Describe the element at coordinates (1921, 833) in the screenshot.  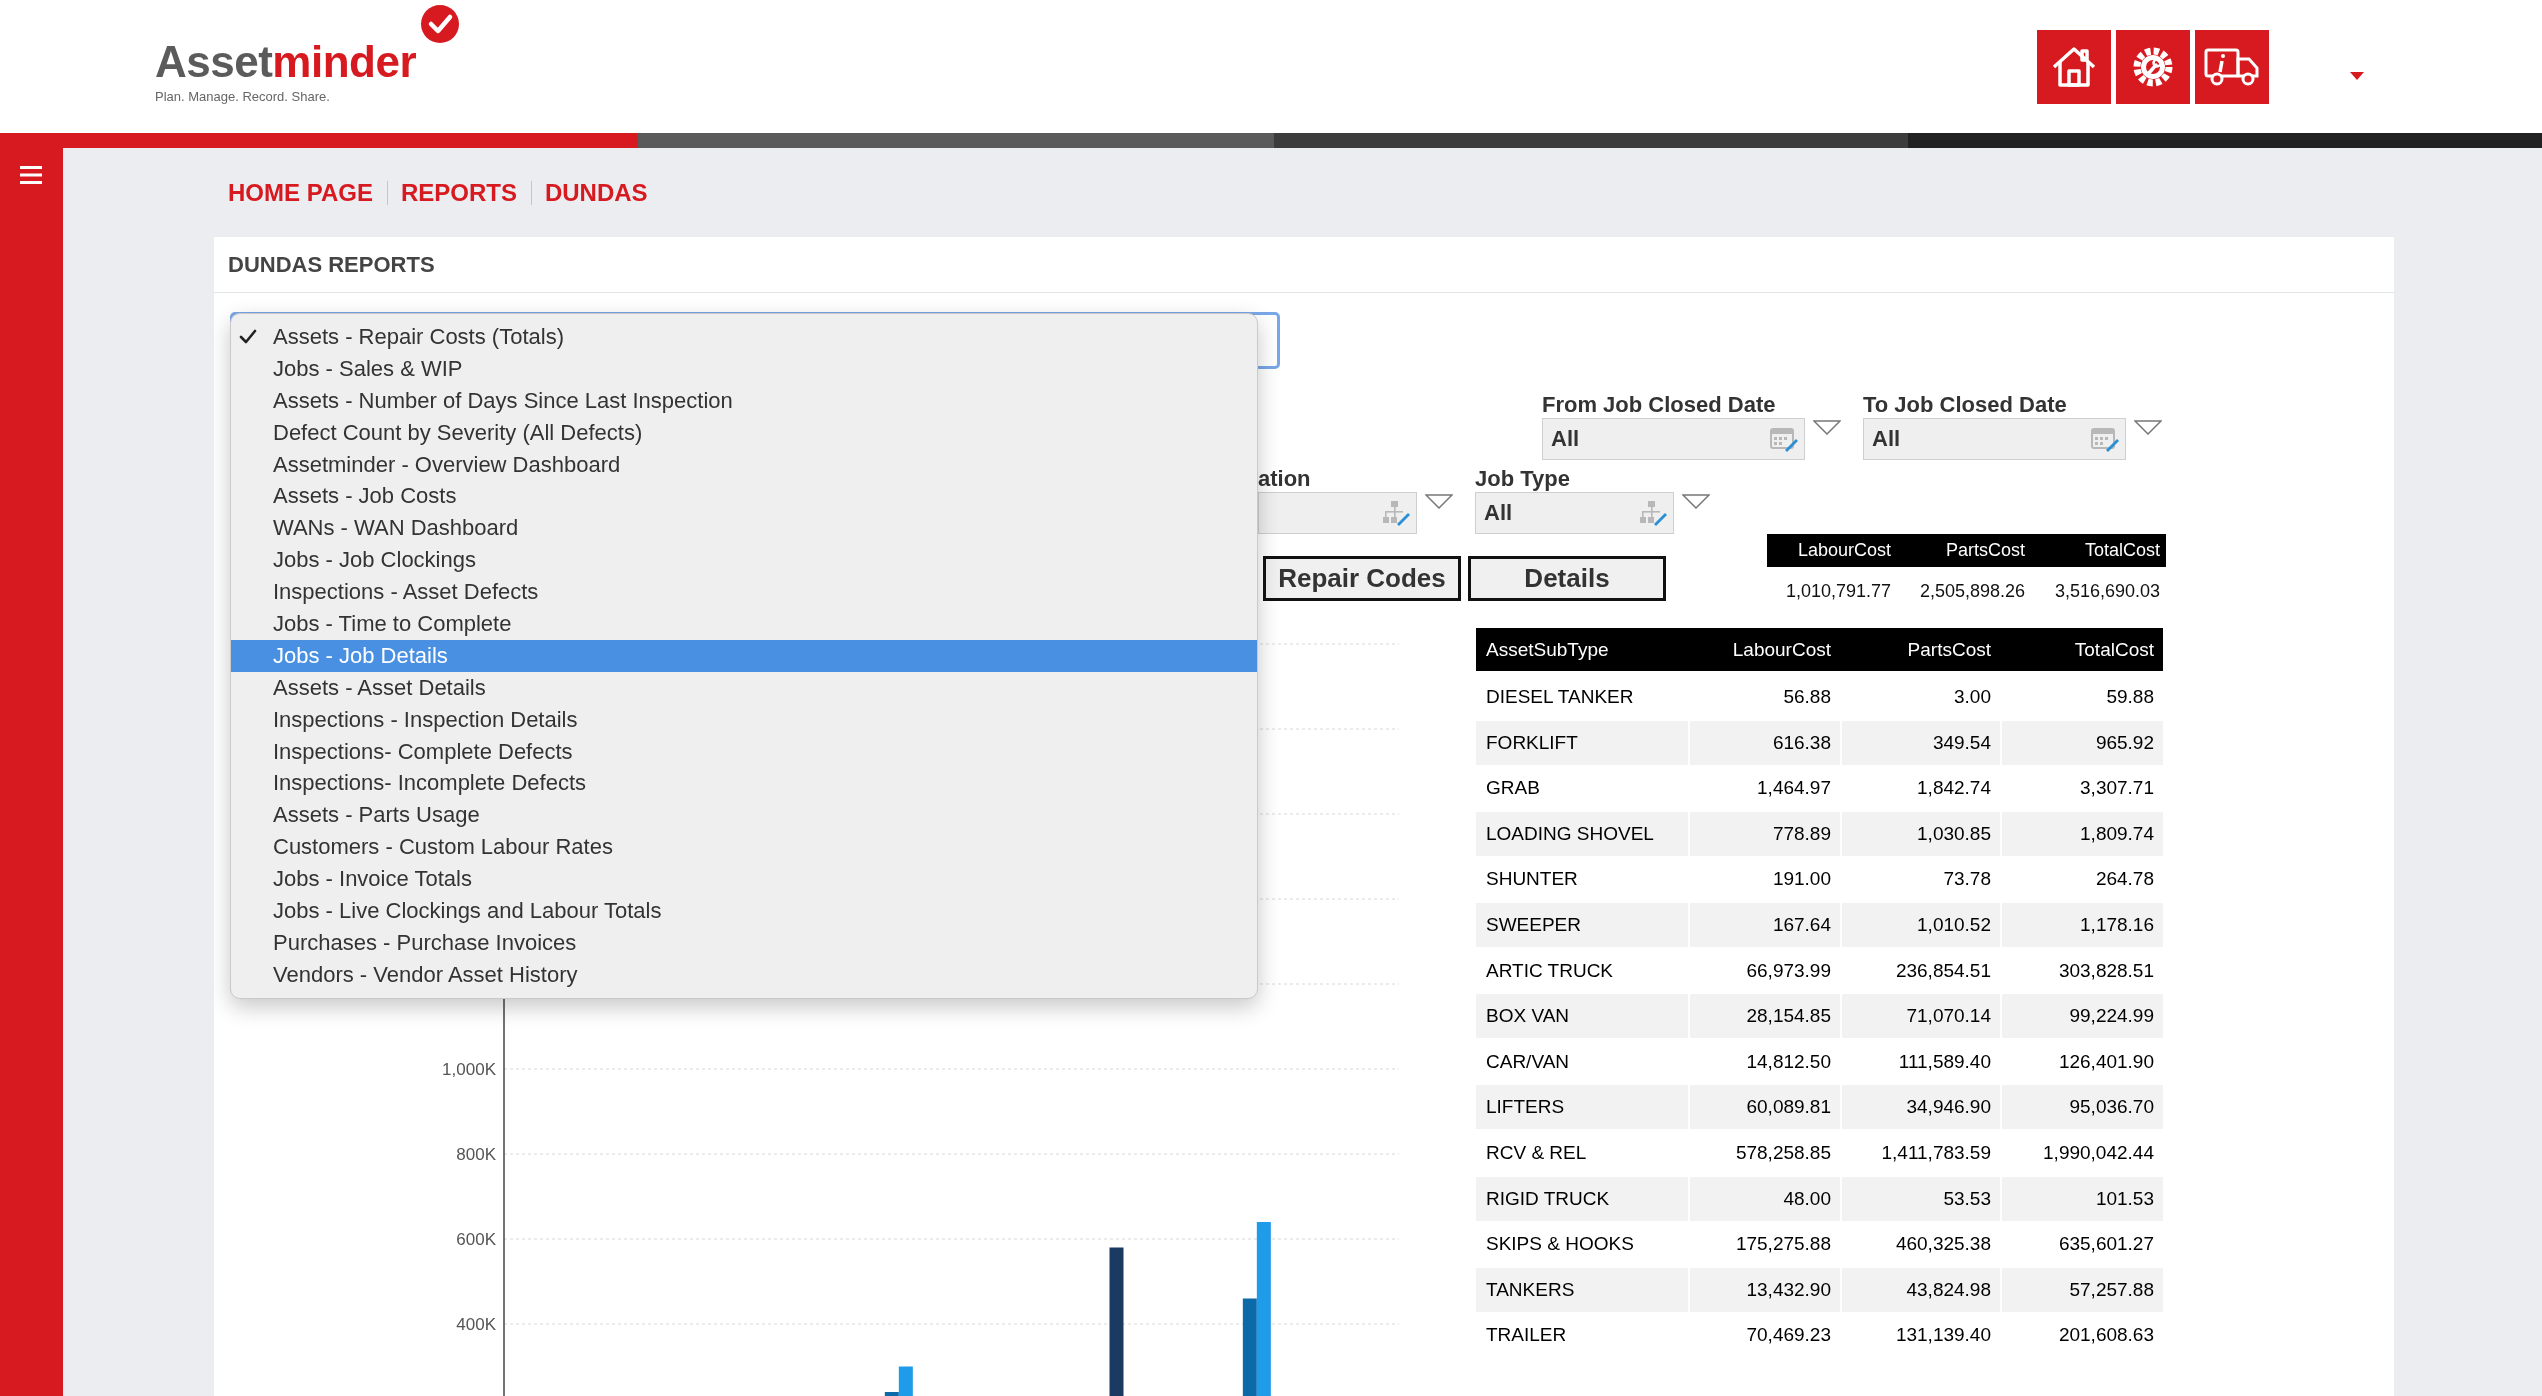
I see `table-cell: 1,030.85` at that location.